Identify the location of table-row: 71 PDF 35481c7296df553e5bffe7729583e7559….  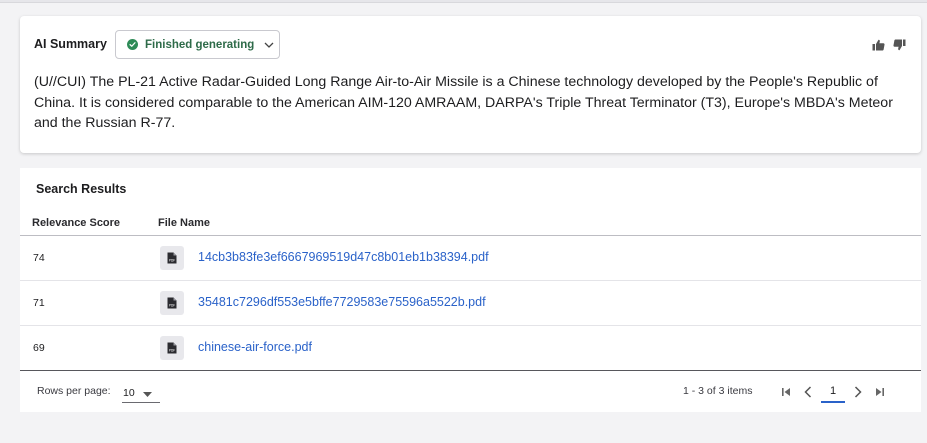
(470, 303).